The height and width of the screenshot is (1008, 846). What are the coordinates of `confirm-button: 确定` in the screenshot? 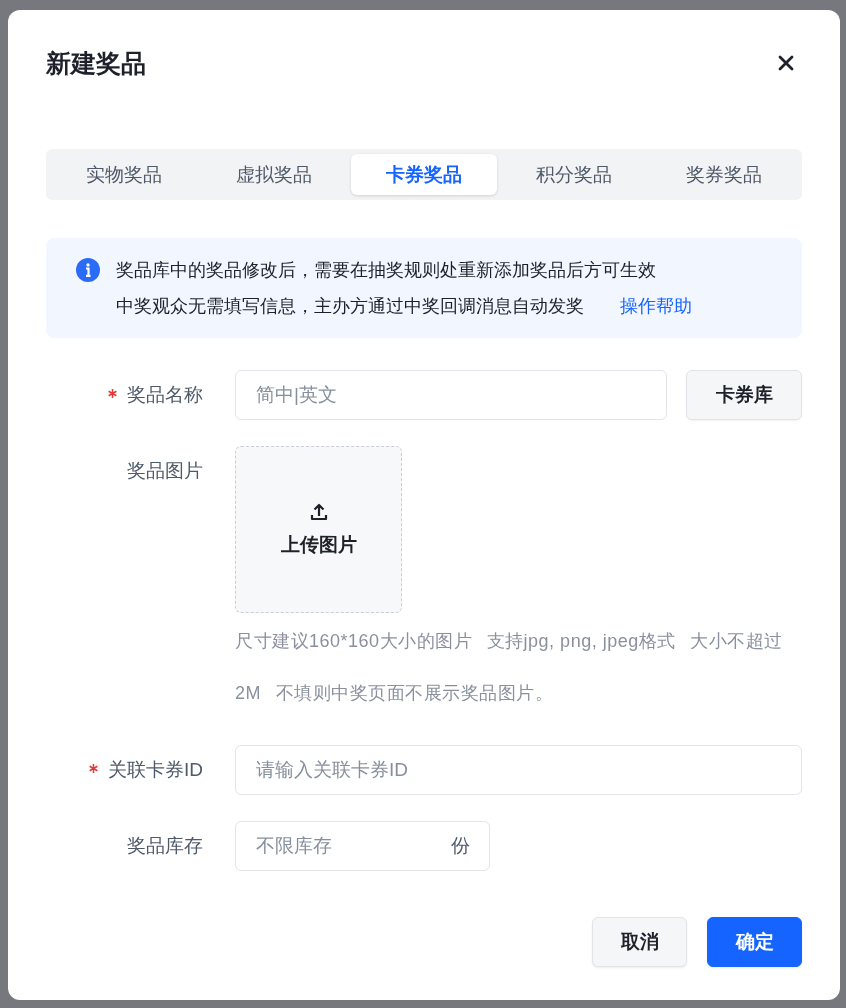 It's located at (754, 942).